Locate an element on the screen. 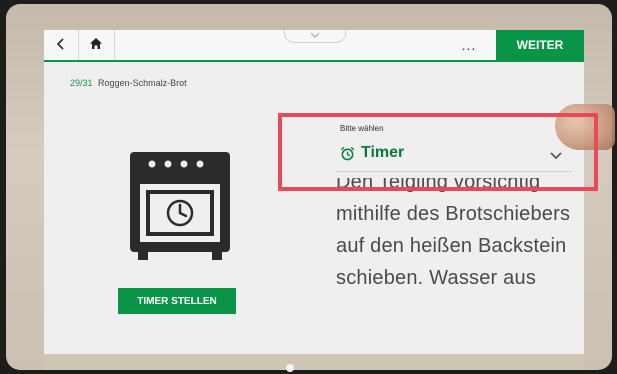 The image size is (617, 374). set-timer-button: TIMER STELLEN is located at coordinates (177, 301).